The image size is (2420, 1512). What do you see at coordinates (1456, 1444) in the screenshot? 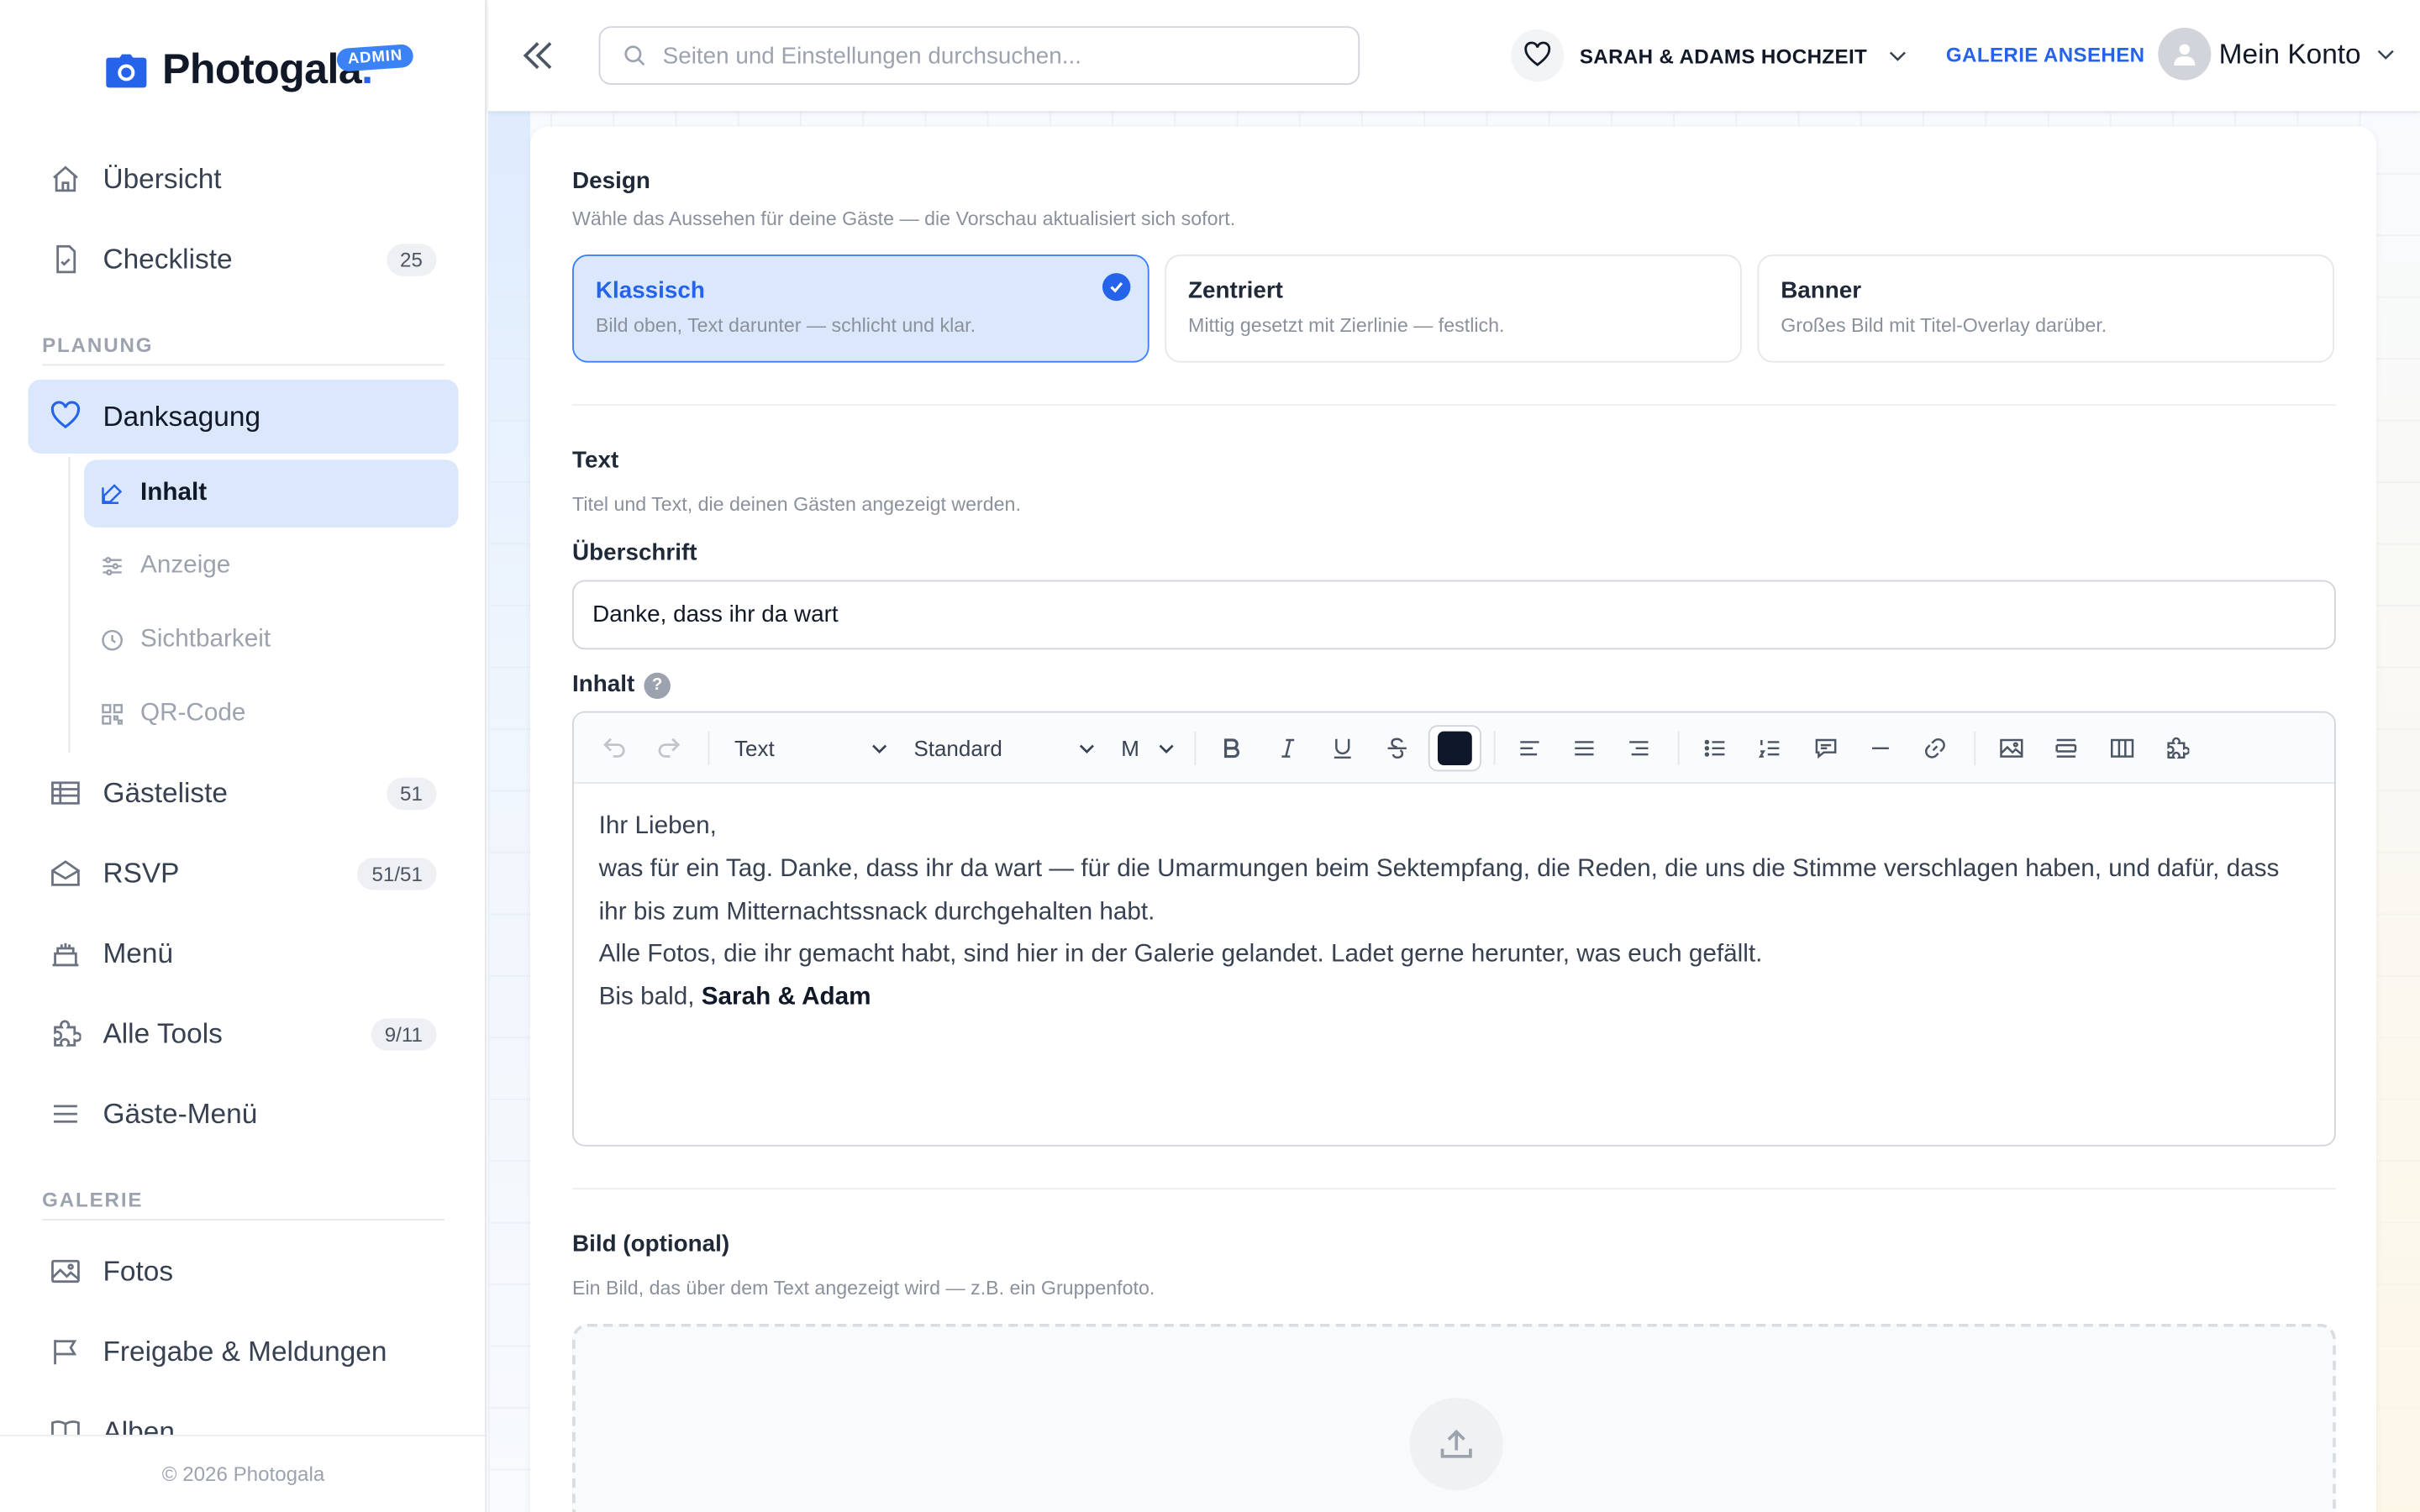
I see `upload-icon` at bounding box center [1456, 1444].